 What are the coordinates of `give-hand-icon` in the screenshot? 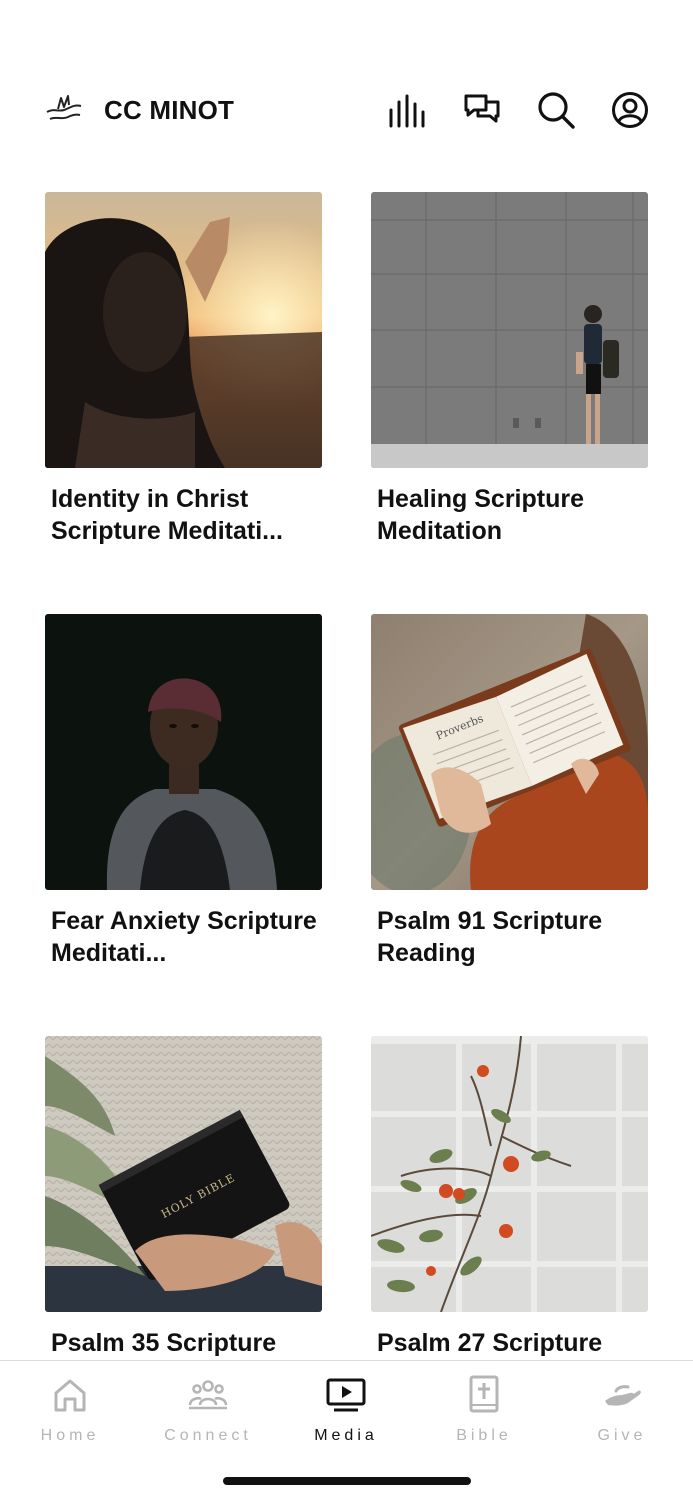 It's located at (623, 1395).